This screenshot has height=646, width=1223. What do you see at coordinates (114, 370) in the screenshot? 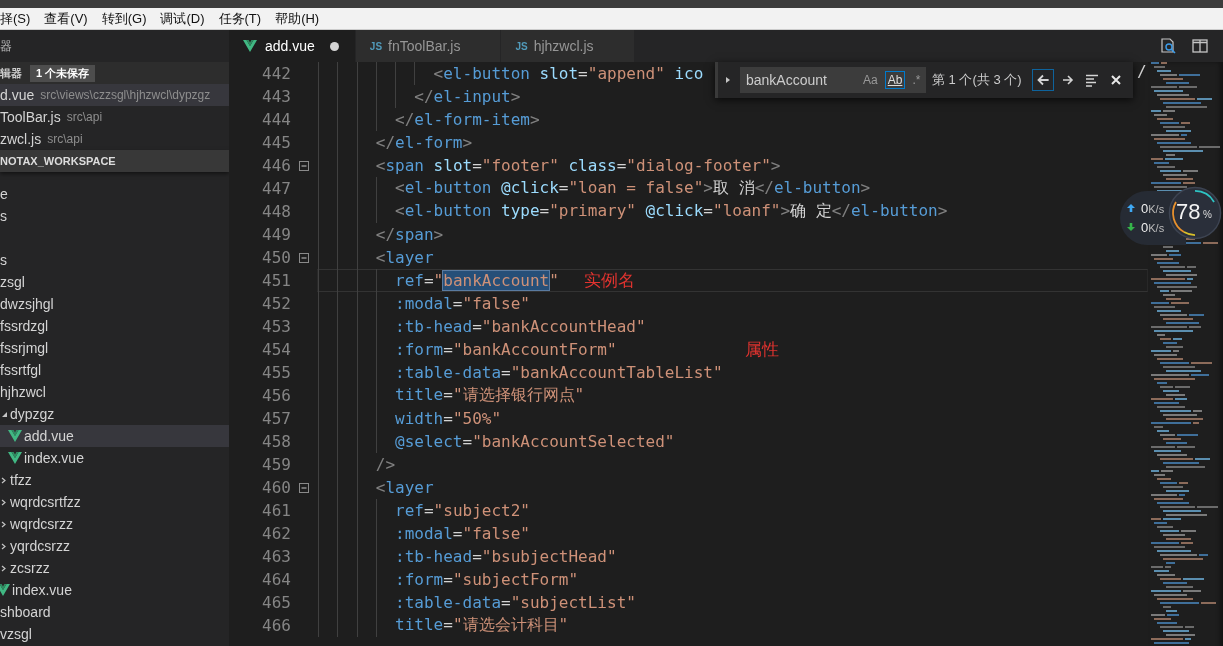
I see `tree-item: fssrtfgl` at bounding box center [114, 370].